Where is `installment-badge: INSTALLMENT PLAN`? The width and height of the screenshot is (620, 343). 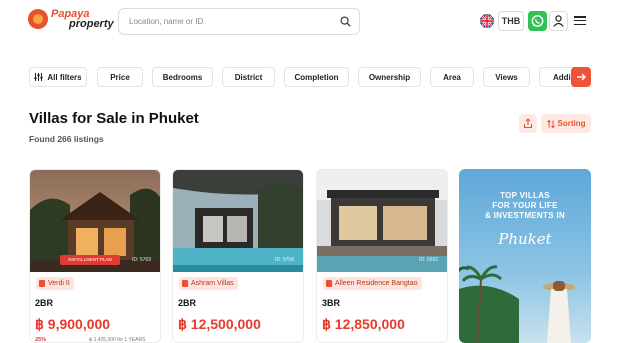 installment-badge: INSTALLMENT PLAN is located at coordinates (90, 260).